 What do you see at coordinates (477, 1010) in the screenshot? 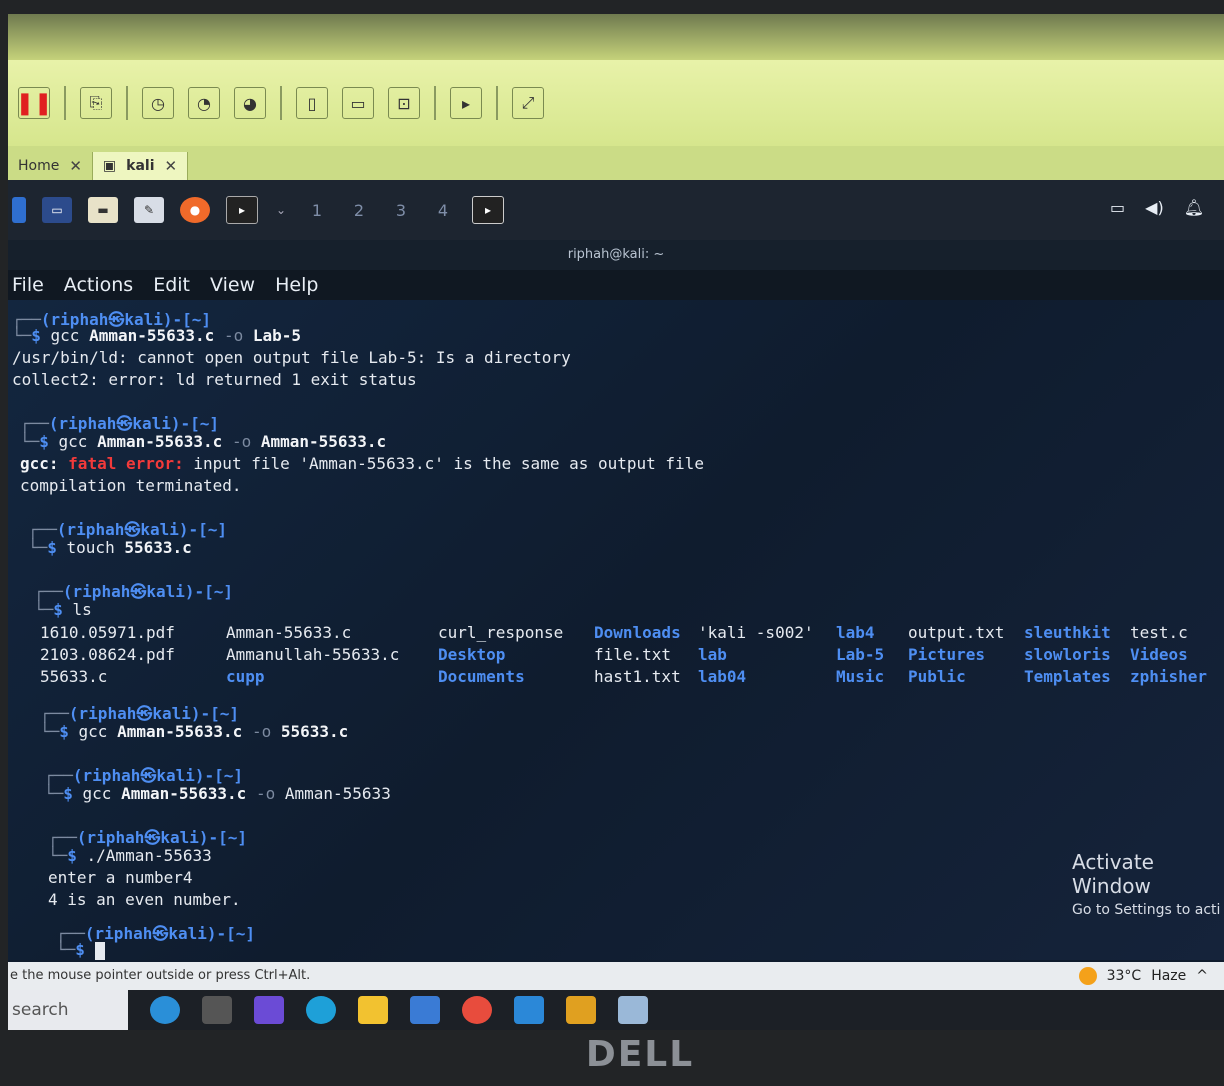
I see `chrome-icon` at bounding box center [477, 1010].